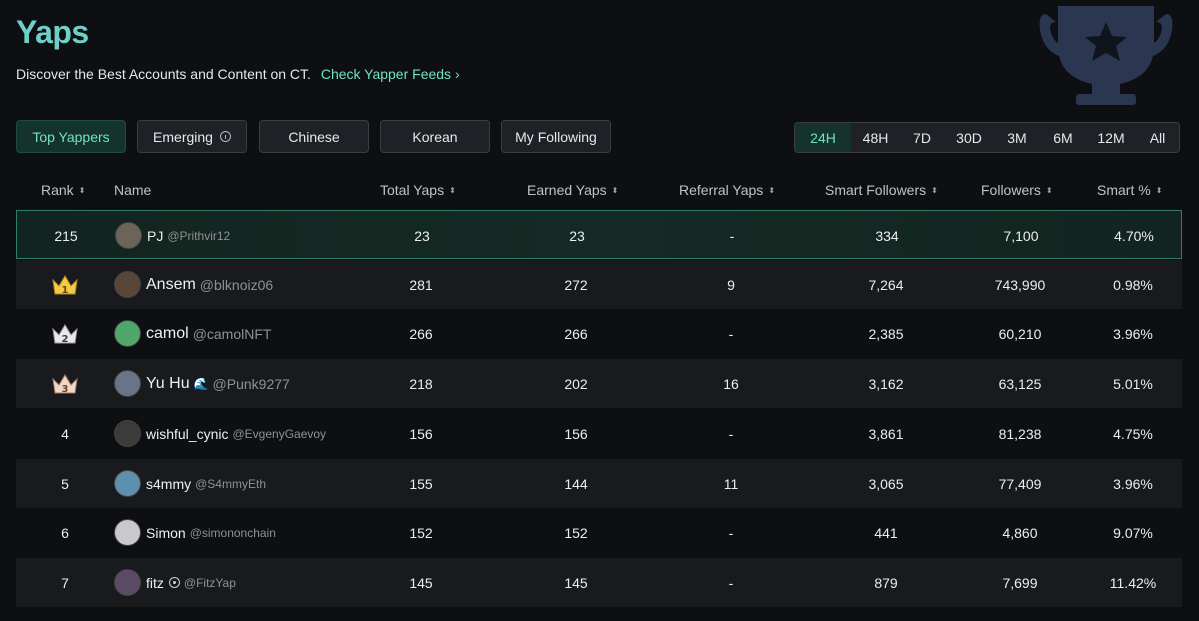 Image resolution: width=1199 pixels, height=621 pixels. I want to click on time-period-selector: 24H 48H 7D 30D 3M 6M 12M All, so click(987, 137).